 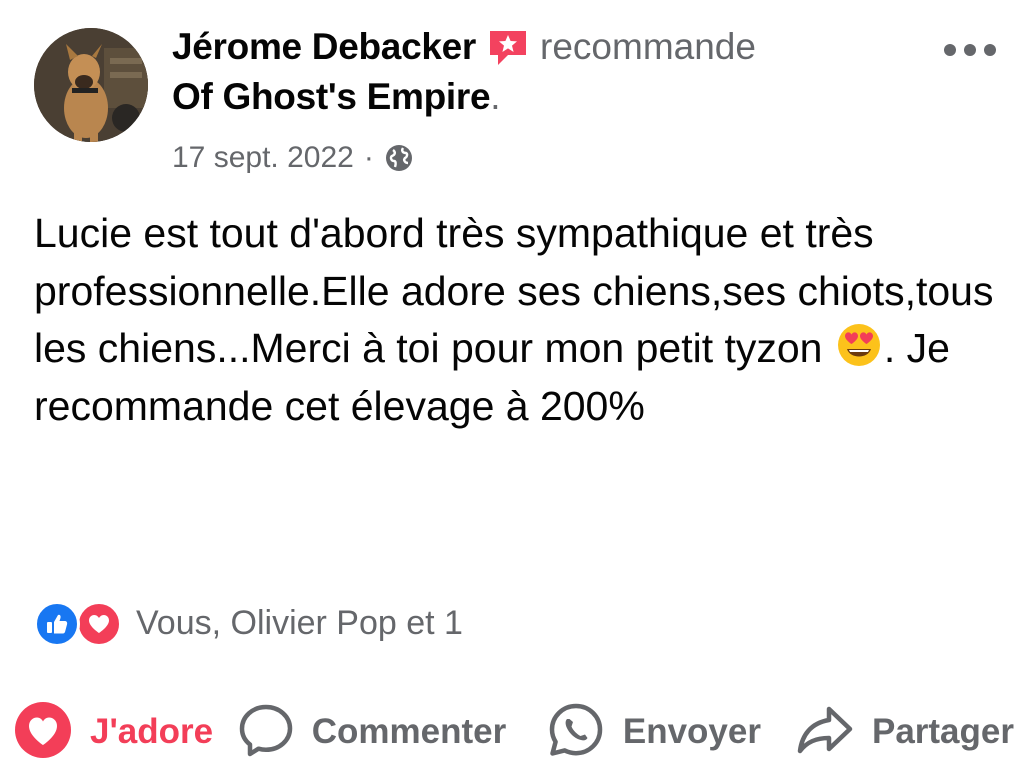 I want to click on share-button-label: Partager, so click(x=942, y=731).